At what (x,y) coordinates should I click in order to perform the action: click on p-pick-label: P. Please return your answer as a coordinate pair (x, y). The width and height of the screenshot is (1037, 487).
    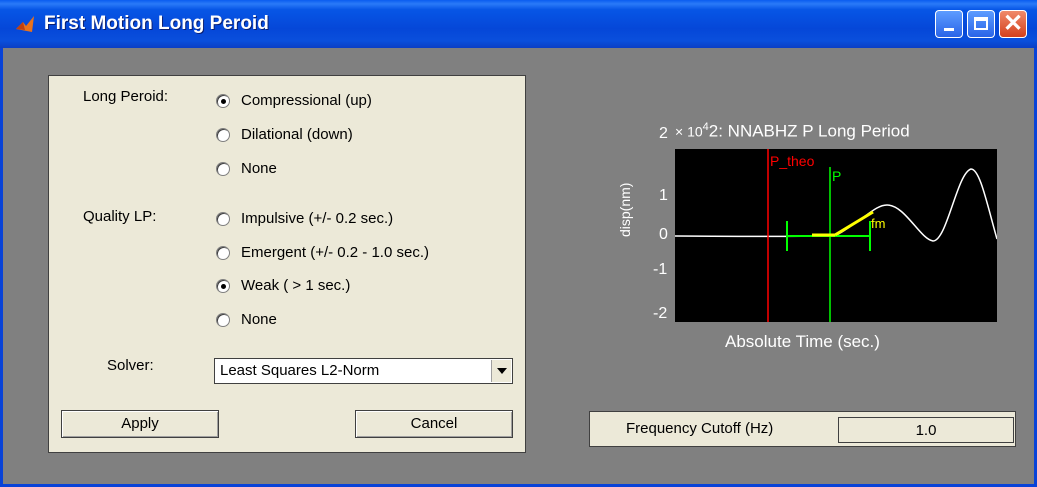
    Looking at the image, I should click on (836, 176).